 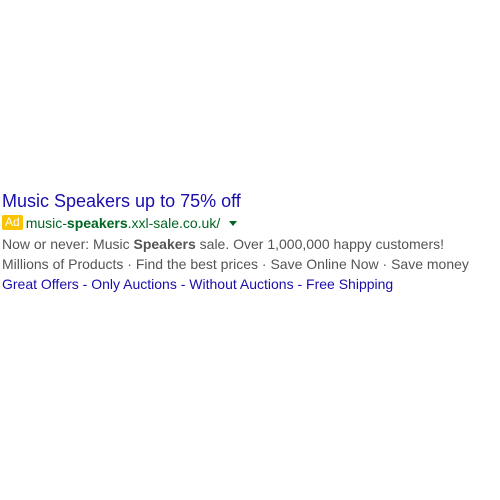 What do you see at coordinates (63, 264) in the screenshot?
I see `callout-item: Millions of Products` at bounding box center [63, 264].